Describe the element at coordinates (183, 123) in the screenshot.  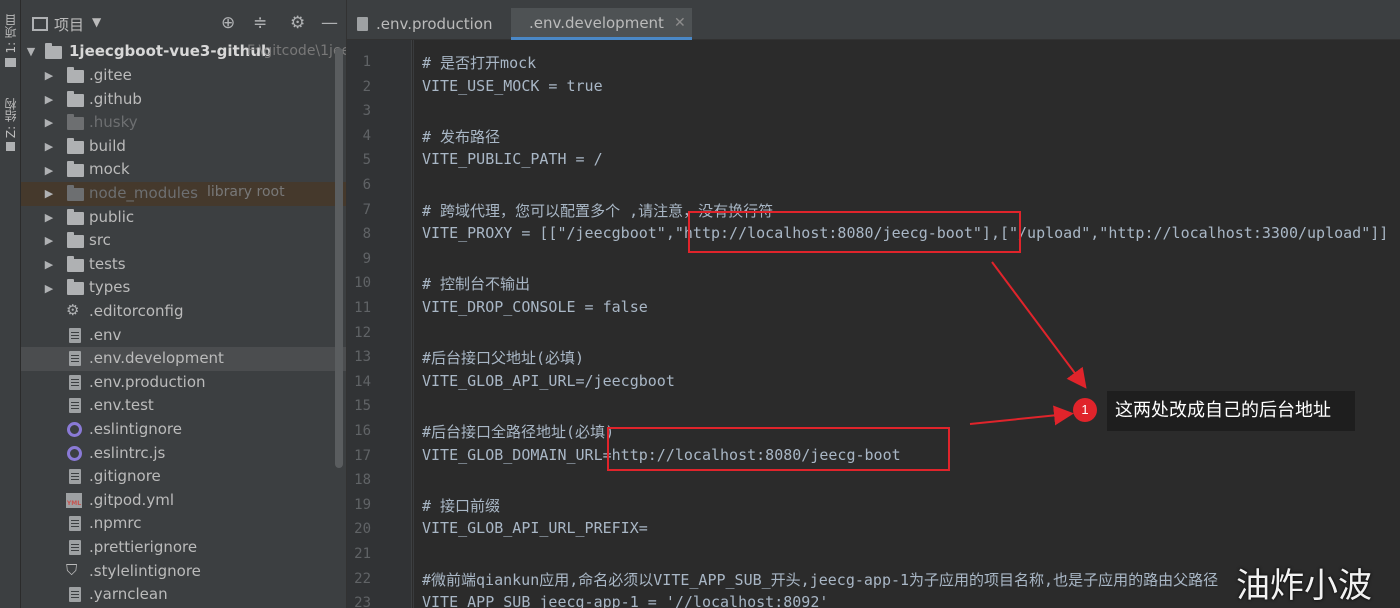
I see `tree-item: ▶ .husky` at that location.